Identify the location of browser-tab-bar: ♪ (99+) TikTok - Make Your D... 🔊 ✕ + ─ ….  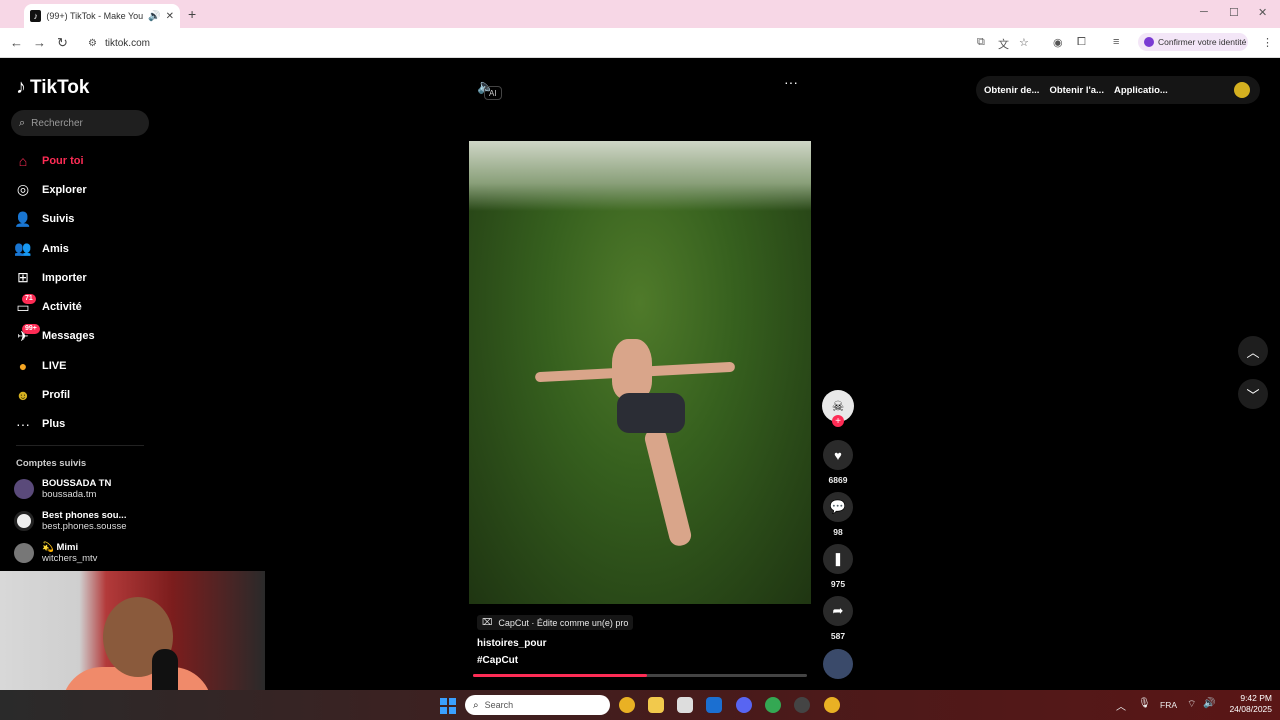
(640, 14).